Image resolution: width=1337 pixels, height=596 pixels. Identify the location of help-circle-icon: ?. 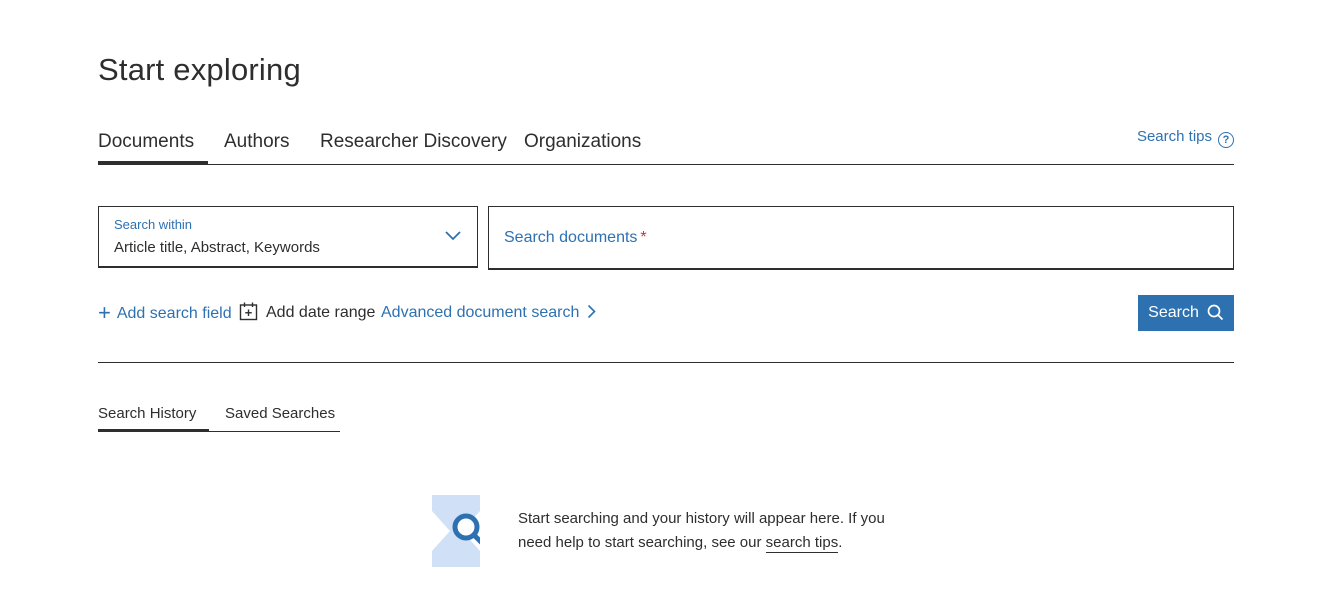
(1226, 140).